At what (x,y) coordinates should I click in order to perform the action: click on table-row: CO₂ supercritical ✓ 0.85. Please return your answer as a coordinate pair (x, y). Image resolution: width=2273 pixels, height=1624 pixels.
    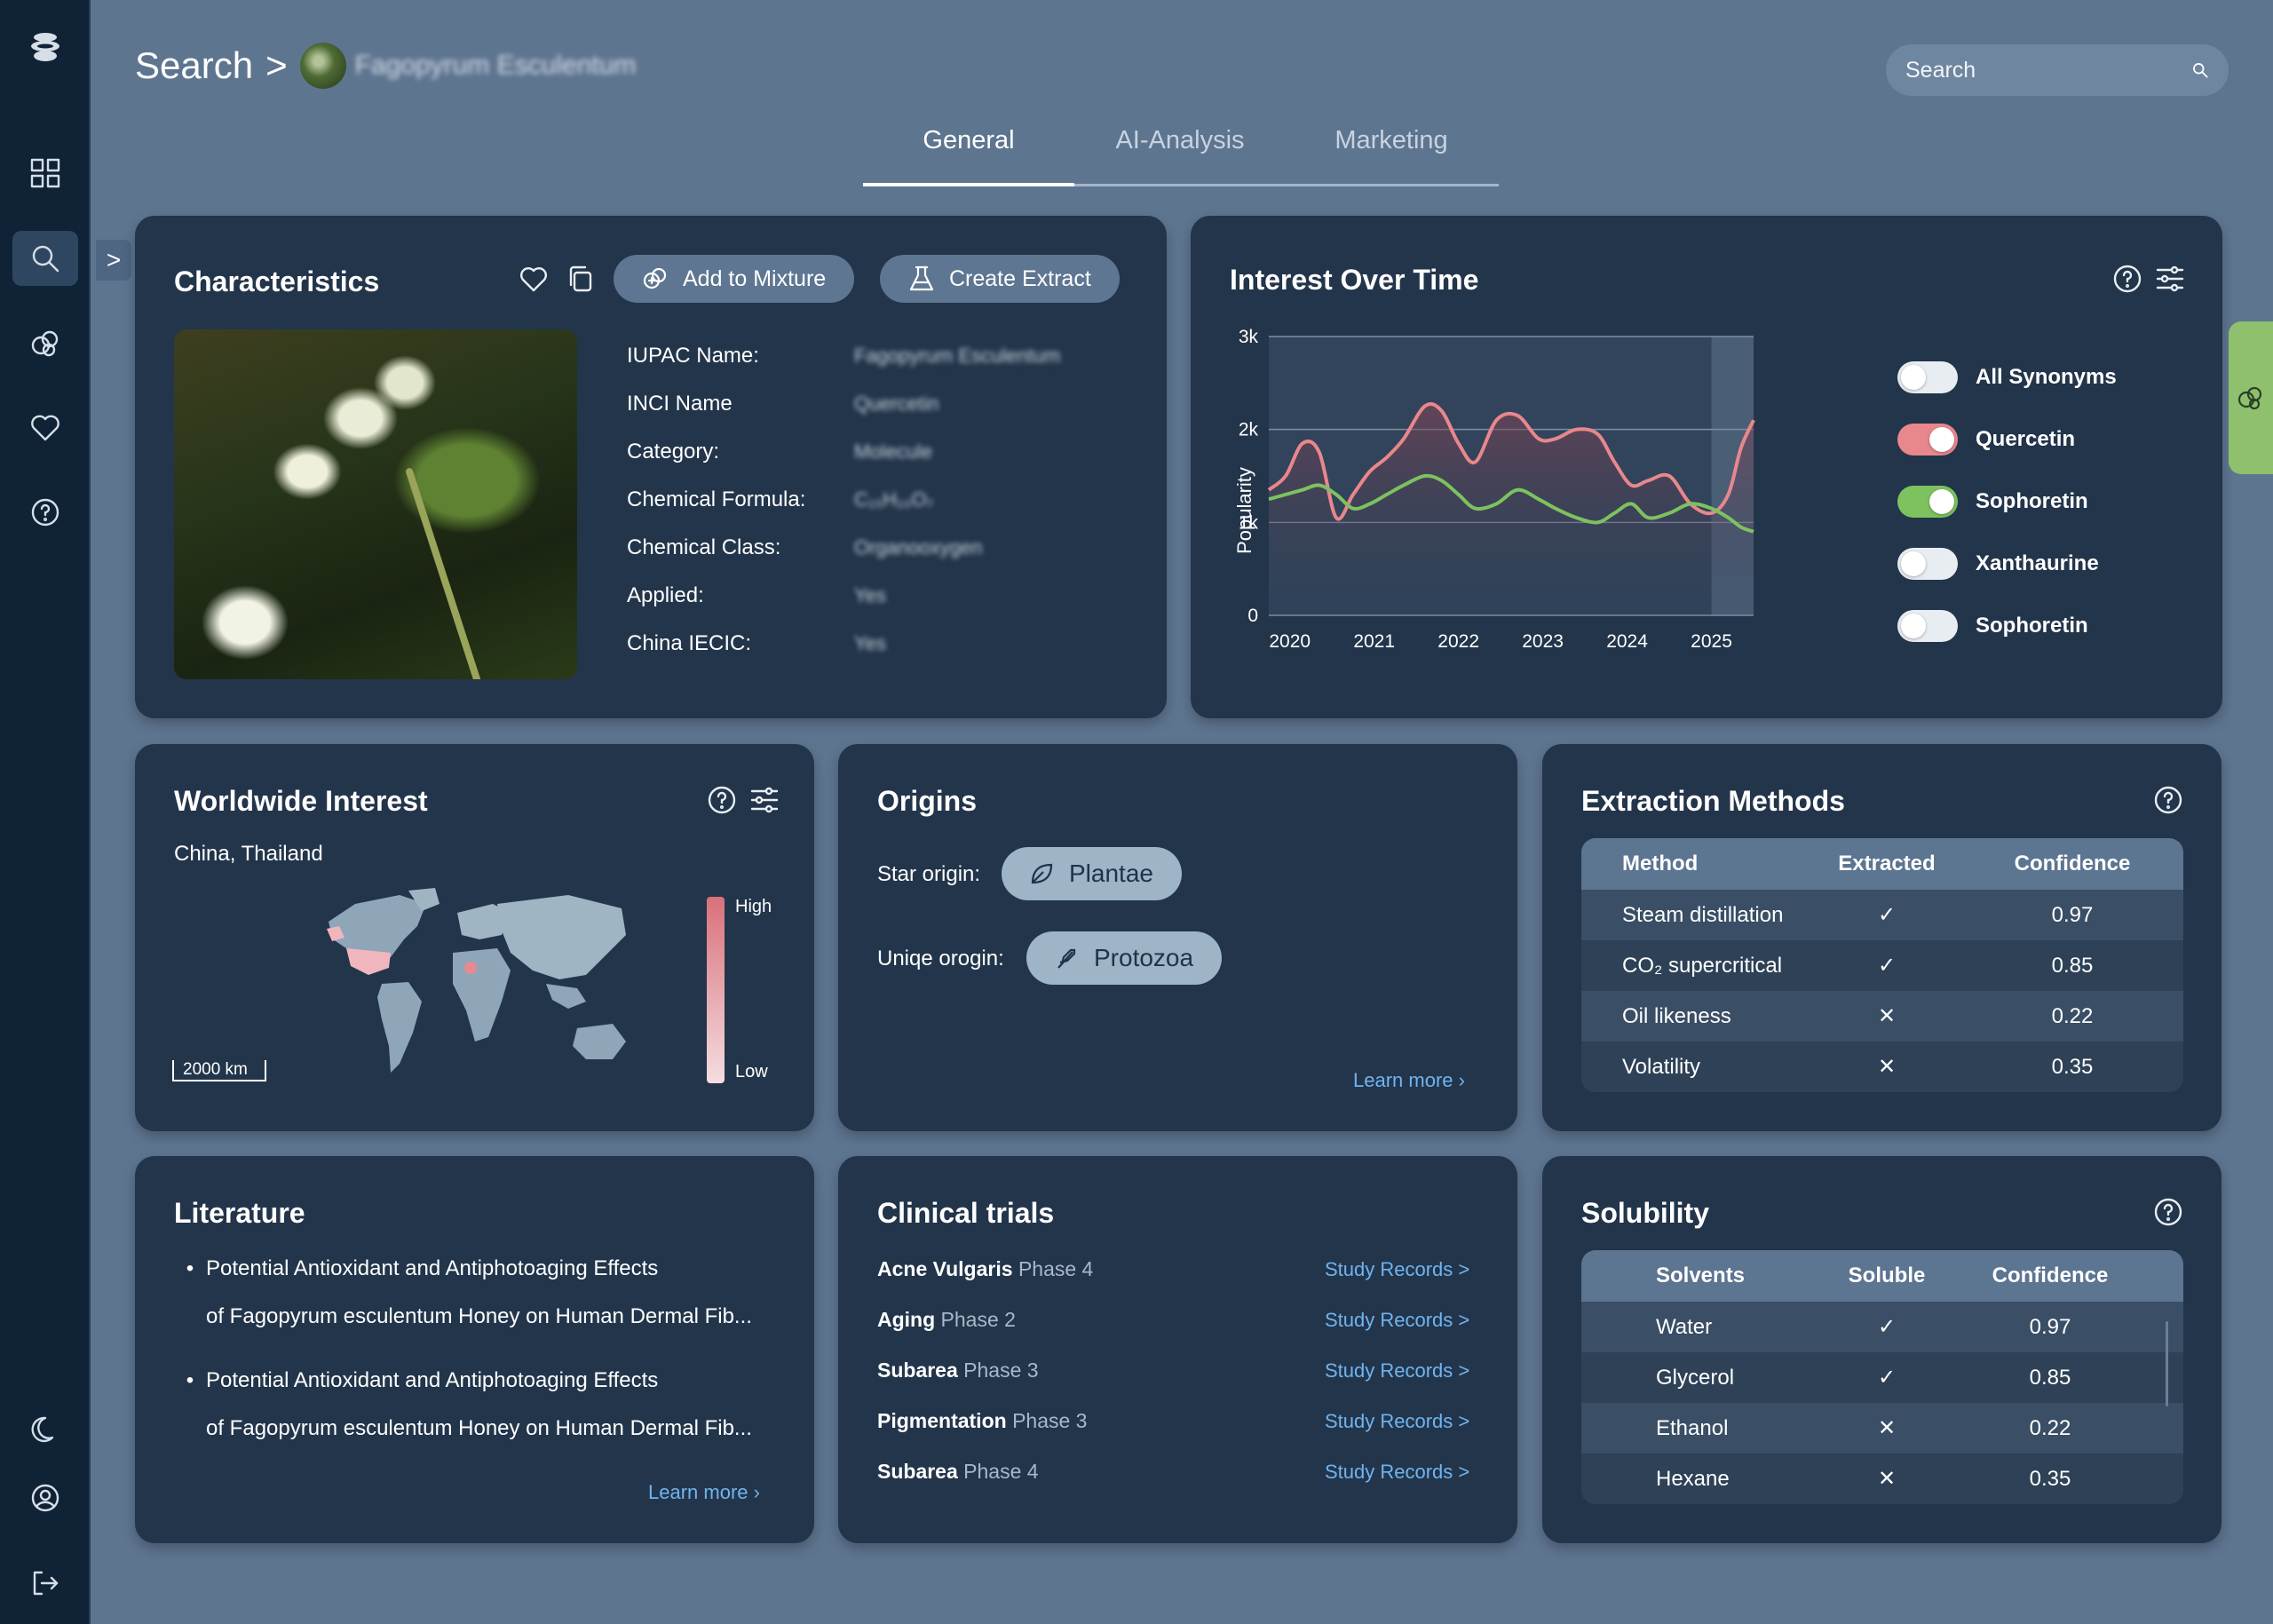
    Looking at the image, I should click on (1882, 965).